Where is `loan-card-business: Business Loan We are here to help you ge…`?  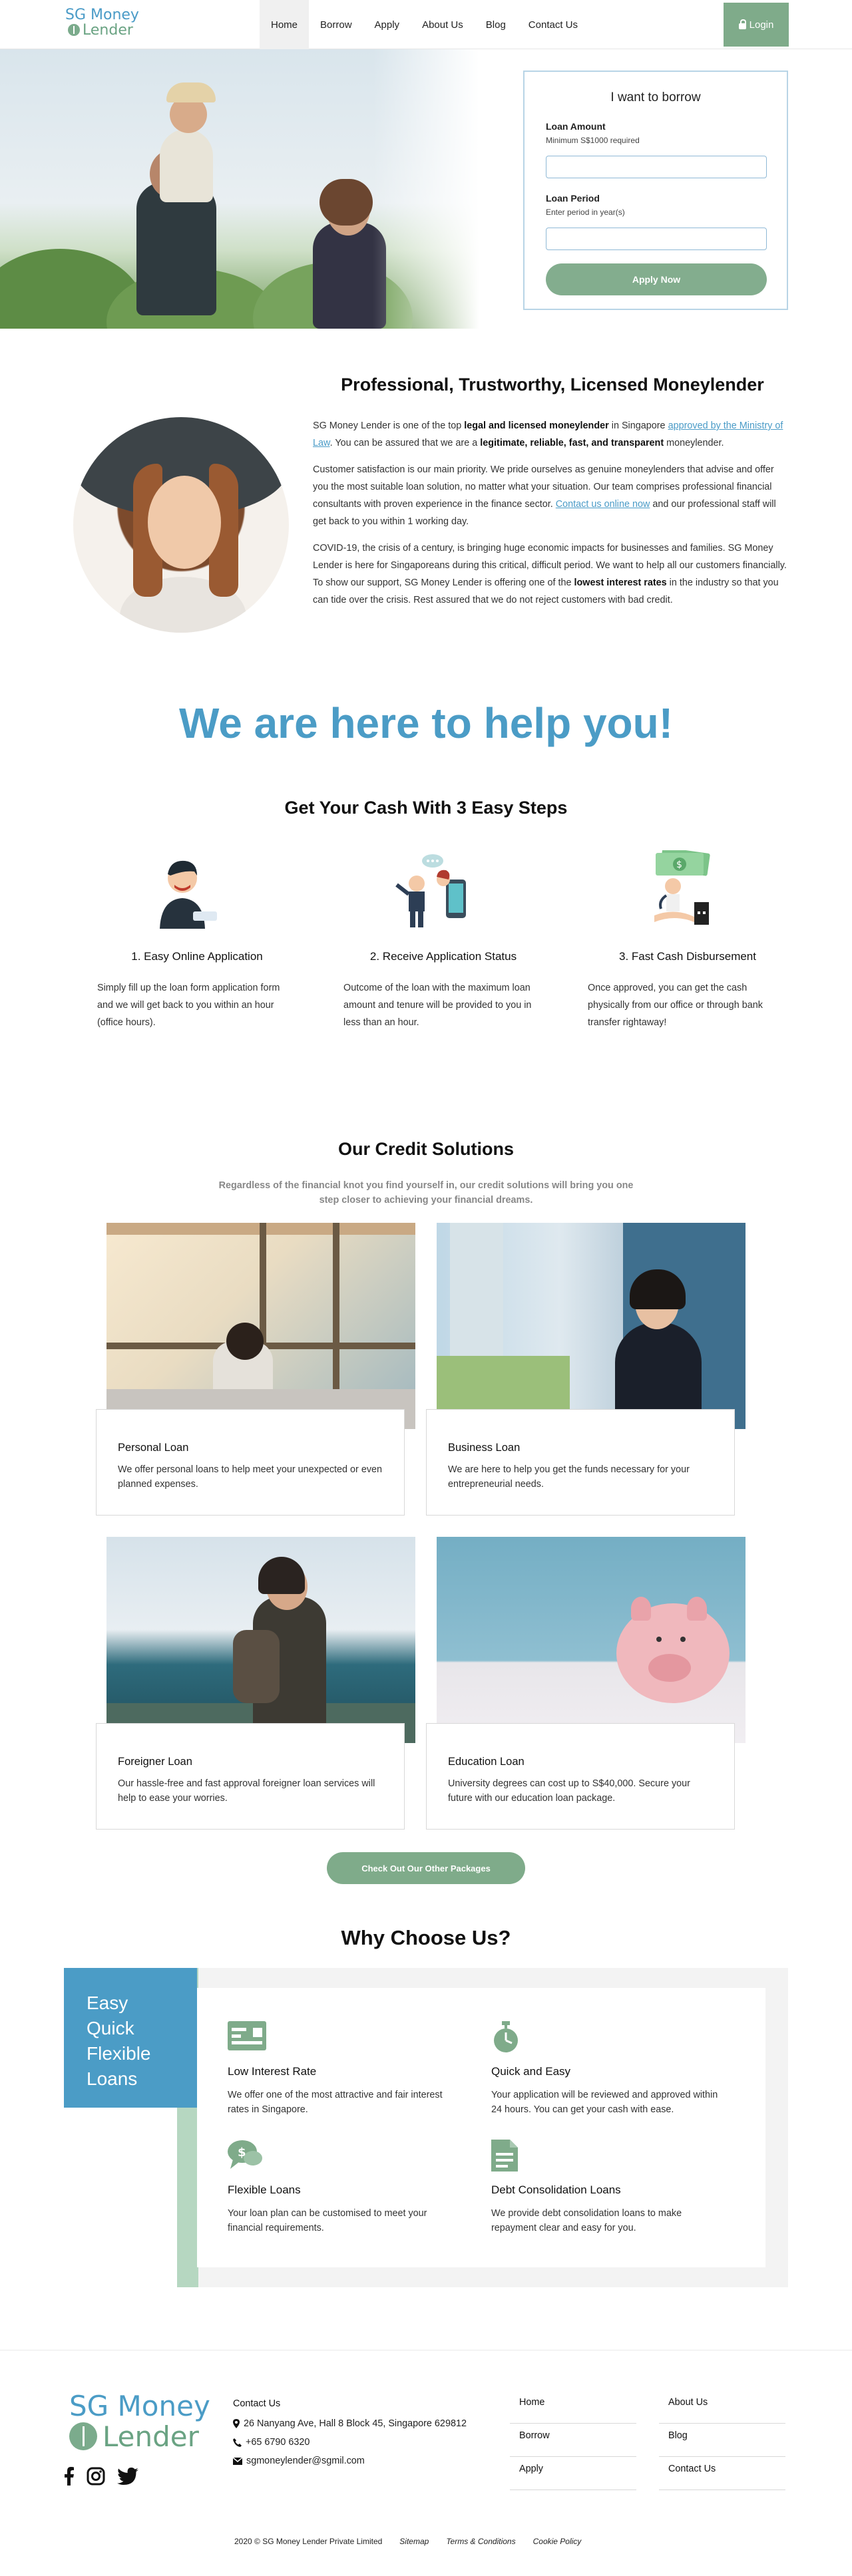 loan-card-business: Business Loan We are here to help you ge… is located at coordinates (586, 1369).